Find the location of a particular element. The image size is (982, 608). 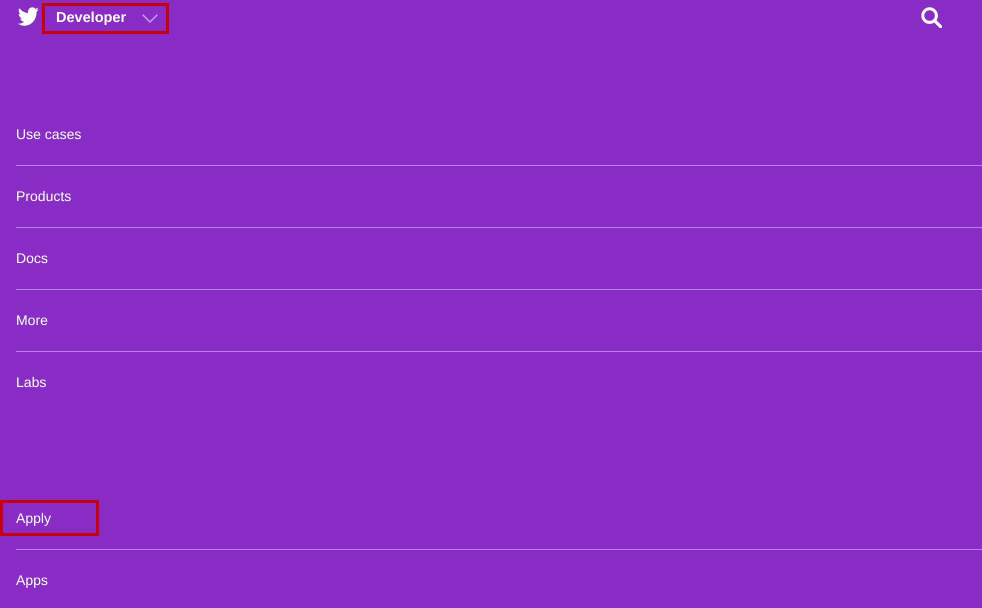

nav-link: Products is located at coordinates (44, 196).